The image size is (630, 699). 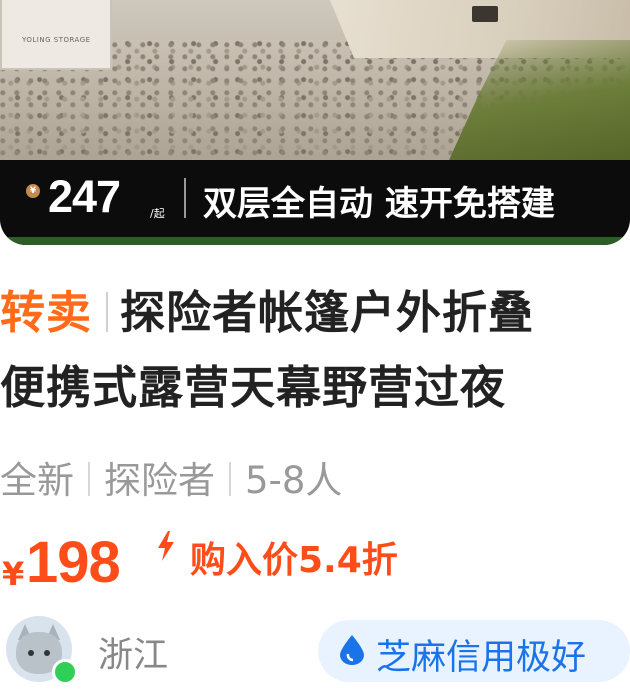 What do you see at coordinates (294, 480) in the screenshot?
I see `capacity-label: 5-8人` at bounding box center [294, 480].